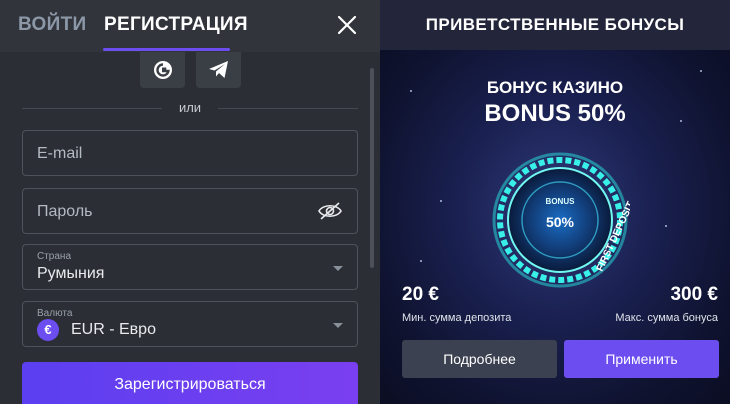  What do you see at coordinates (372, 168) in the screenshot?
I see `scrollbar` at bounding box center [372, 168].